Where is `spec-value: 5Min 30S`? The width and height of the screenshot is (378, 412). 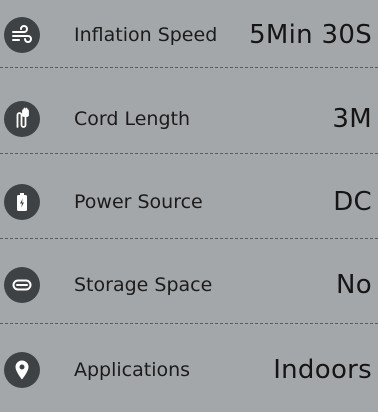 spec-value: 5Min 30S is located at coordinates (310, 34).